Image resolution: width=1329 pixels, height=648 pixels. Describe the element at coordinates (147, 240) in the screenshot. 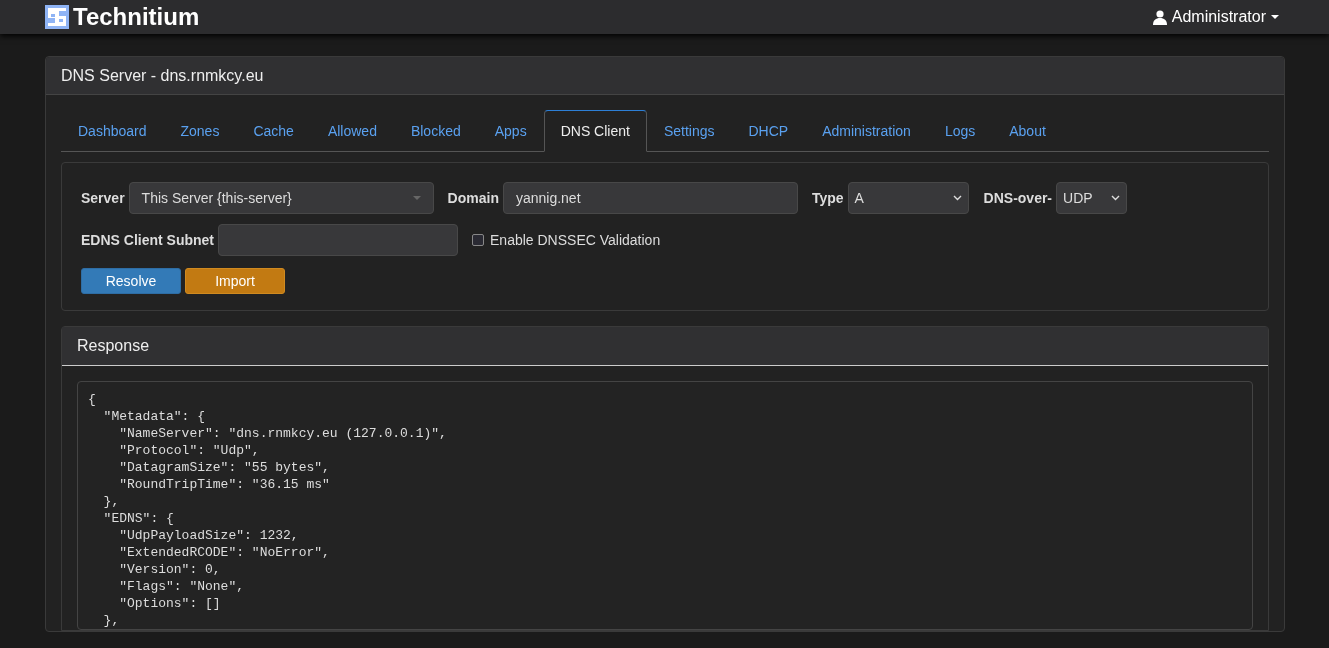

I see `field-label: EDNS Client Subnet` at that location.